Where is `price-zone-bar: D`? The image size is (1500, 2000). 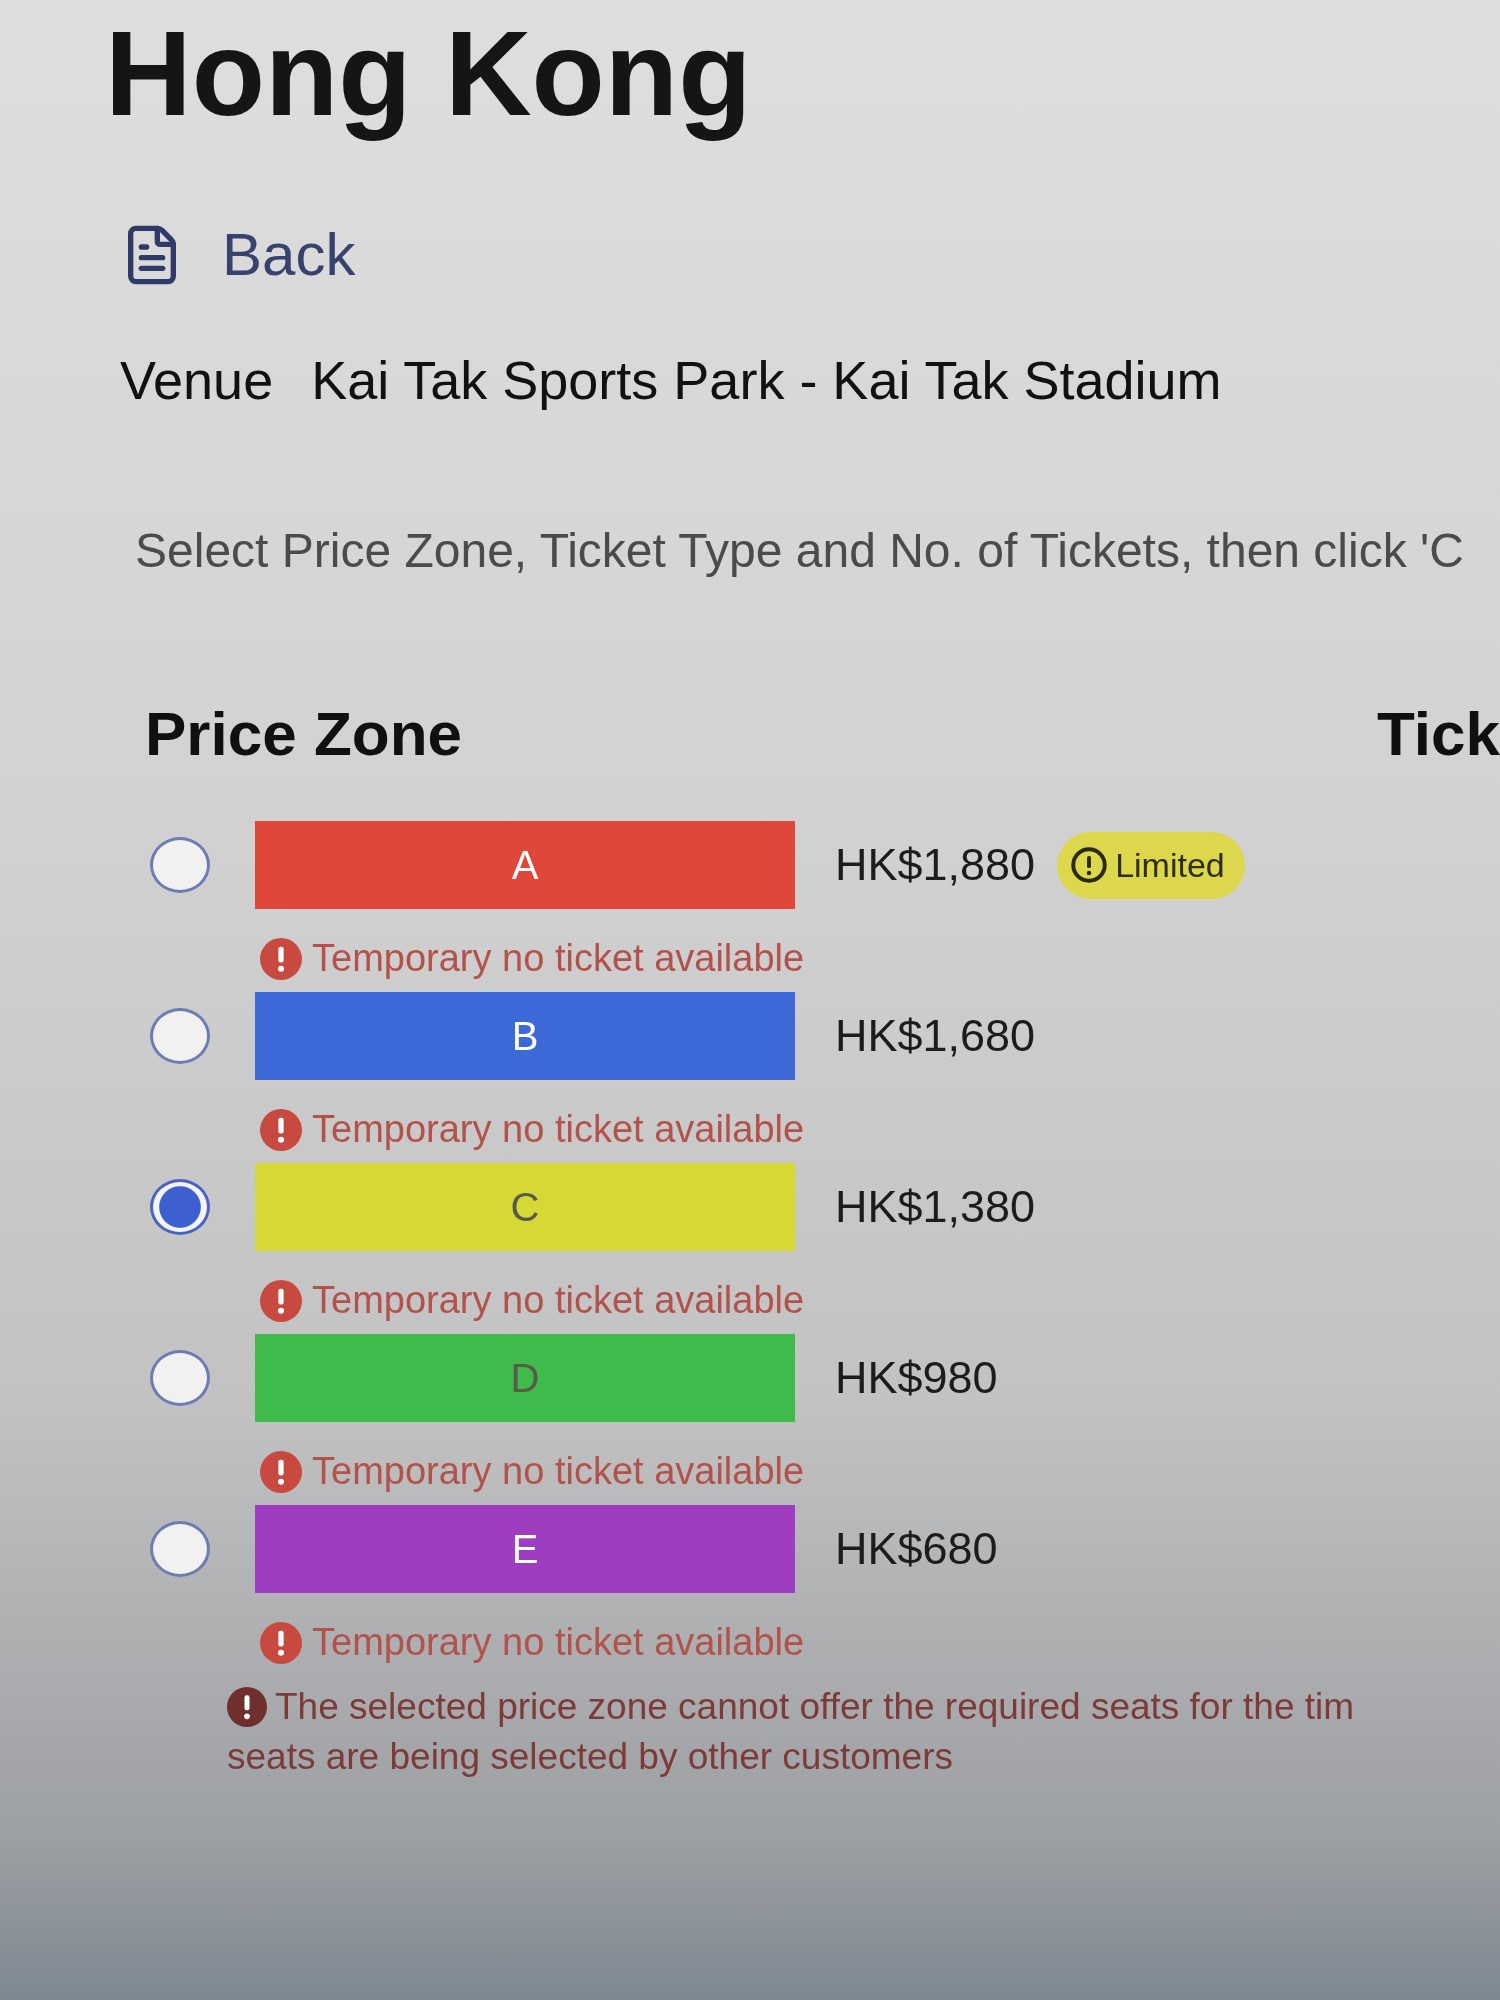
price-zone-bar: D is located at coordinates (525, 1378).